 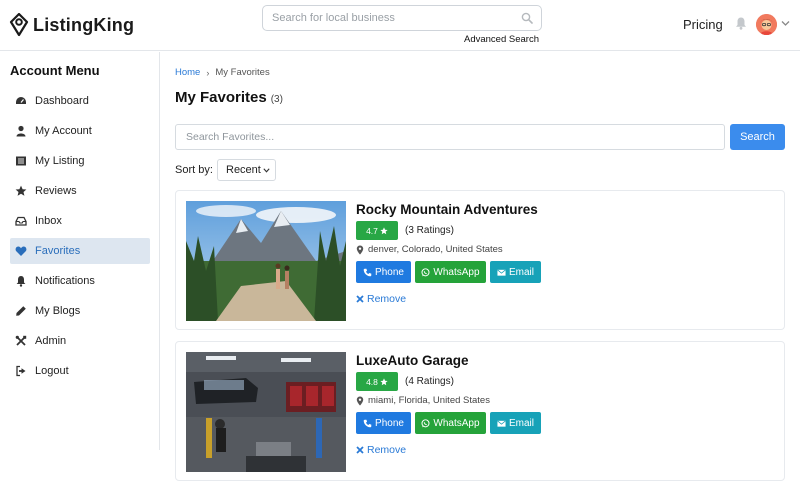 I want to click on listing-title: LuxeAuto Garage, so click(x=412, y=360).